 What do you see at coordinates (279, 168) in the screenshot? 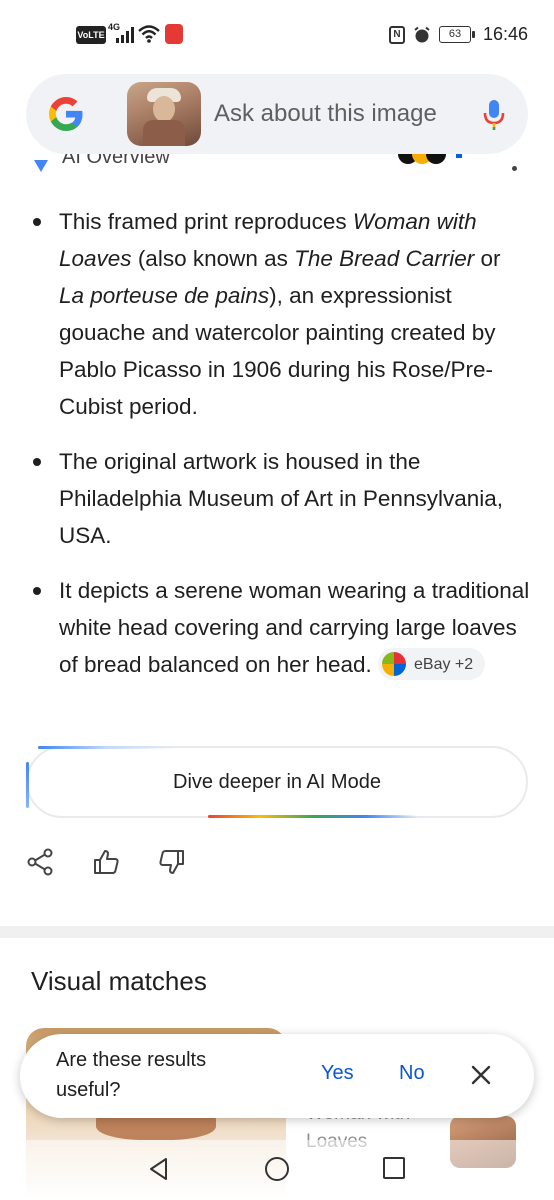
I see `ai-overview-header: AI Overview` at bounding box center [279, 168].